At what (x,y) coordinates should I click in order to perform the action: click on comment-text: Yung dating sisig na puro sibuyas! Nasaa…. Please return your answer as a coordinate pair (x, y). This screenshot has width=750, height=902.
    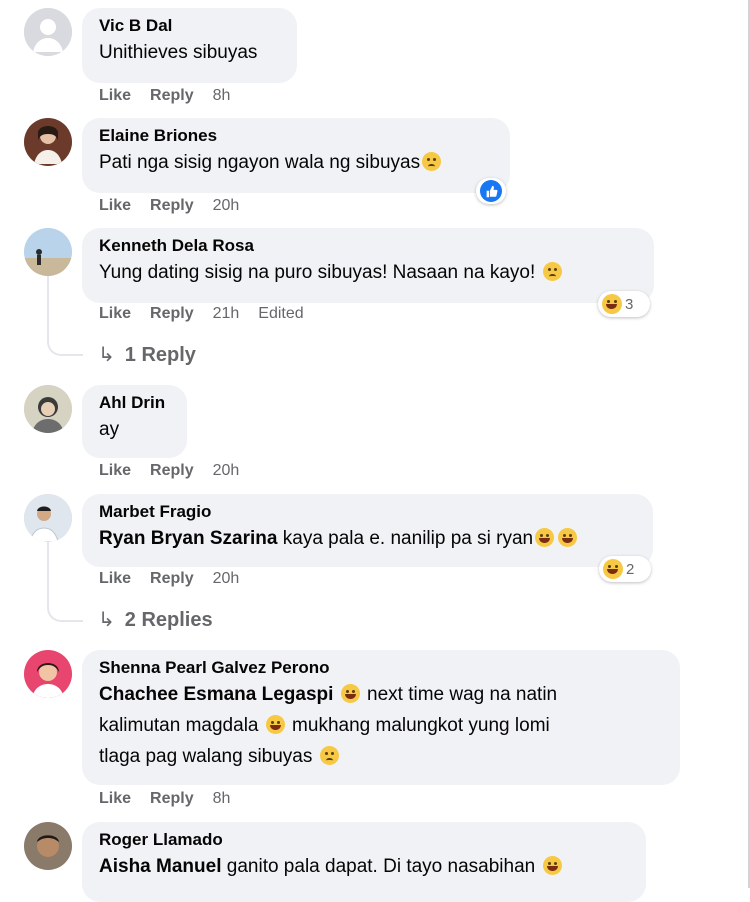
    Looking at the image, I should click on (368, 272).